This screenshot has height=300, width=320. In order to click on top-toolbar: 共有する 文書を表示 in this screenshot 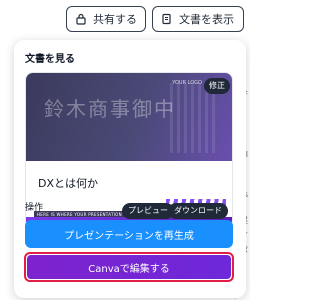, I will do `click(125, 20)`.